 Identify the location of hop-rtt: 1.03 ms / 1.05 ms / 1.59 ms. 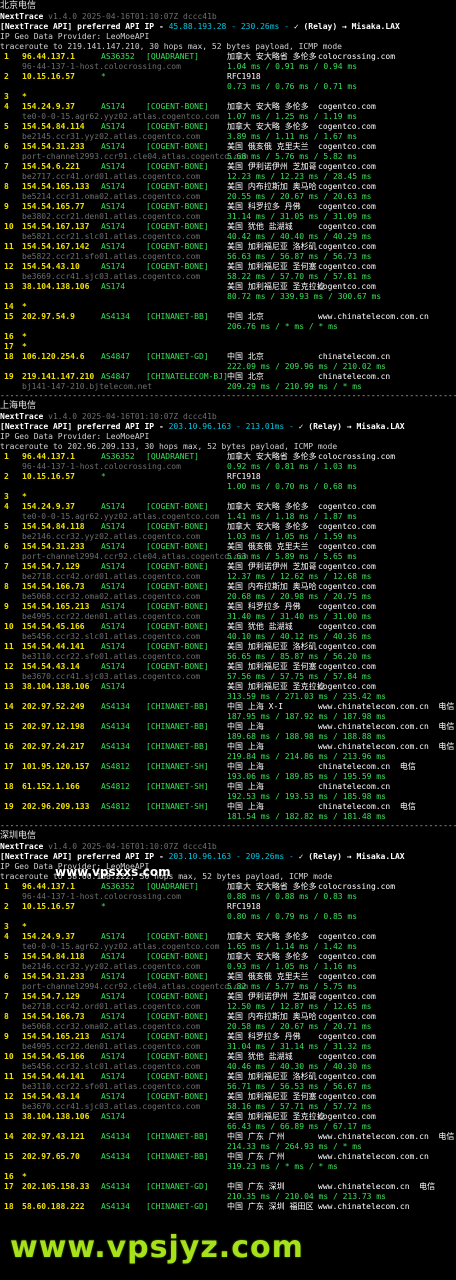
(292, 536).